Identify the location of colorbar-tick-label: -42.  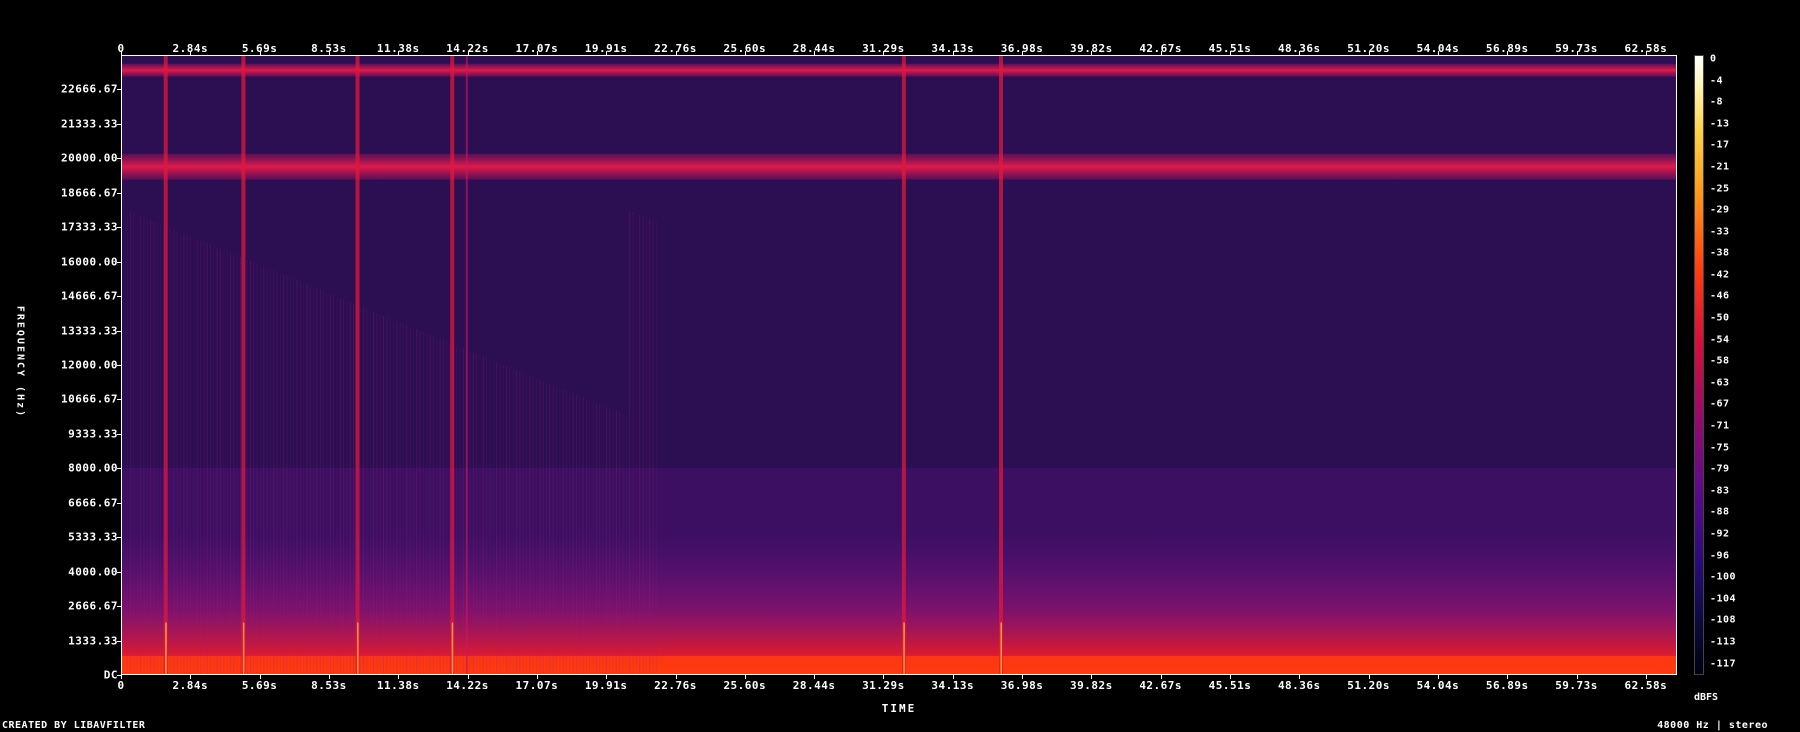
(1720, 275).